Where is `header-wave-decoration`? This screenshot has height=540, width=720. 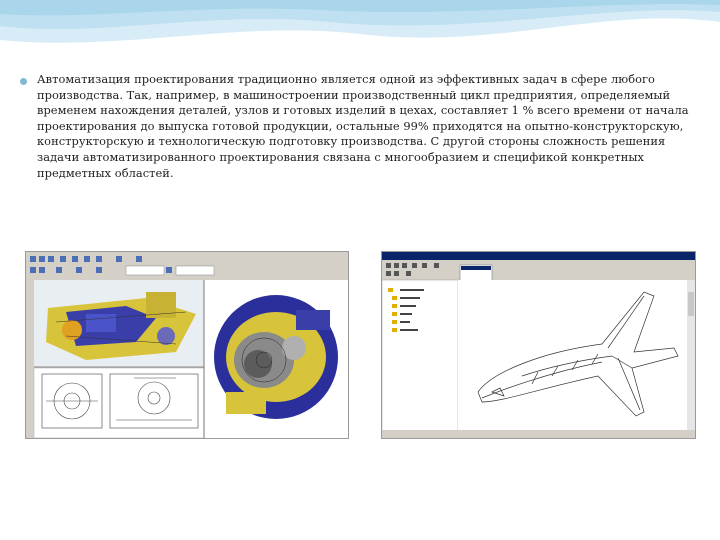
header-wave-decoration is located at coordinates (360, 21).